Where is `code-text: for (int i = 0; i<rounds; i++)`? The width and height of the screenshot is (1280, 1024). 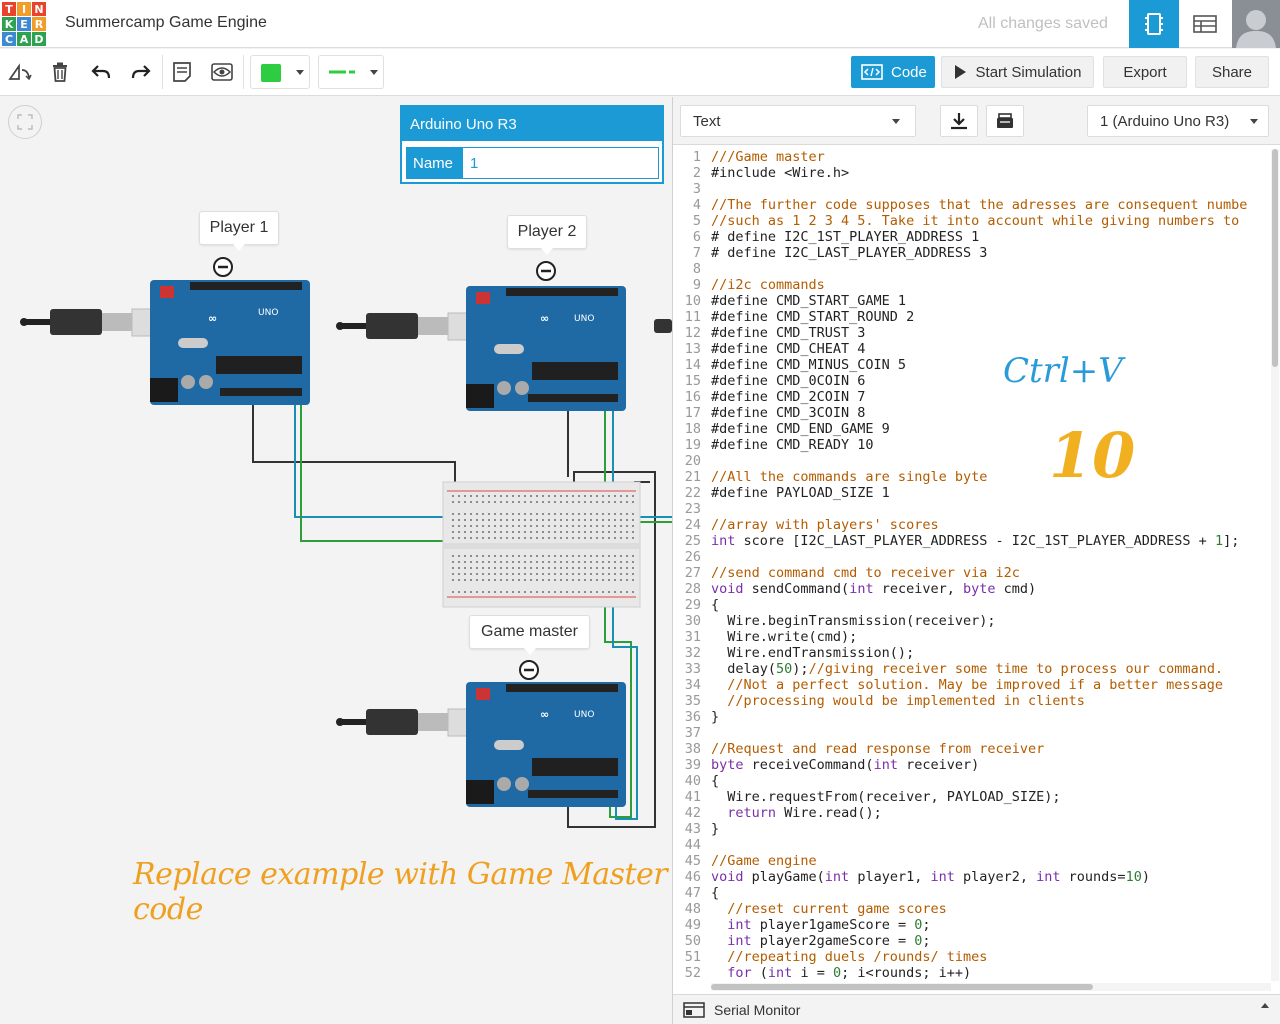 code-text: for (int i = 0; i<rounds; i++) is located at coordinates (849, 973).